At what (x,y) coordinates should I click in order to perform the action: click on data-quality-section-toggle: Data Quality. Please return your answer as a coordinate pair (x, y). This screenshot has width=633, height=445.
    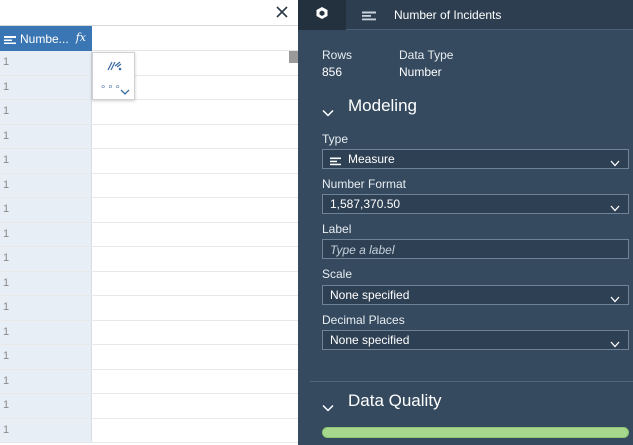
    Looking at the image, I should click on (382, 401).